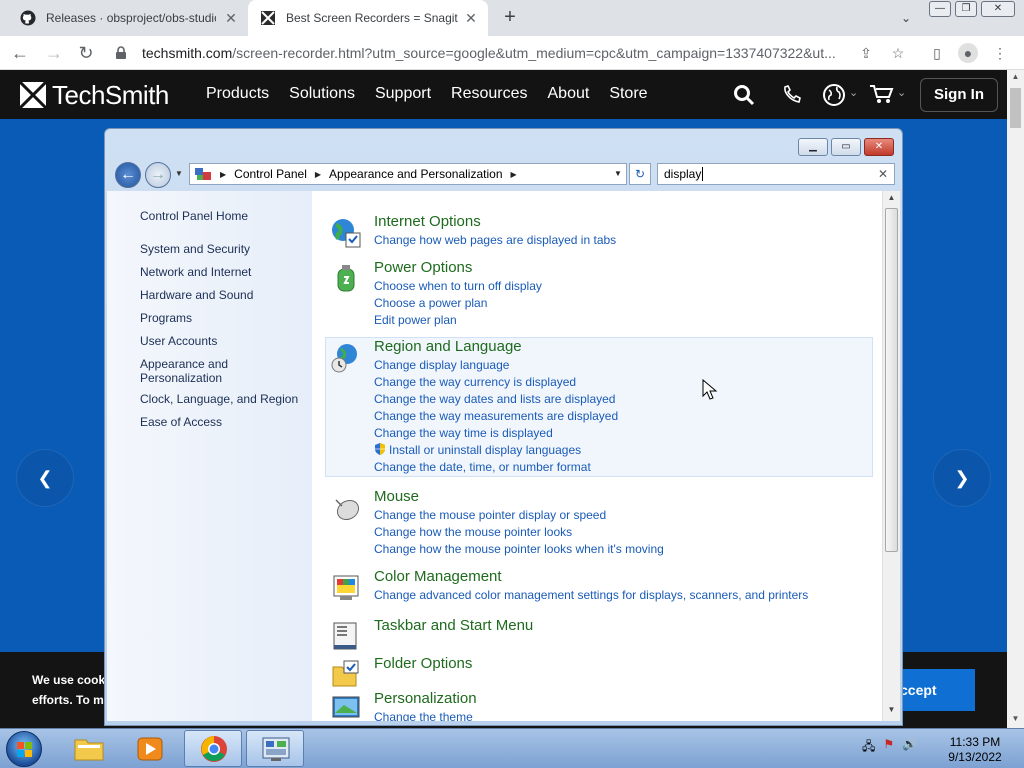 The height and width of the screenshot is (768, 1024). What do you see at coordinates (423, 715) in the screenshot?
I see `link-item: Change the theme` at bounding box center [423, 715].